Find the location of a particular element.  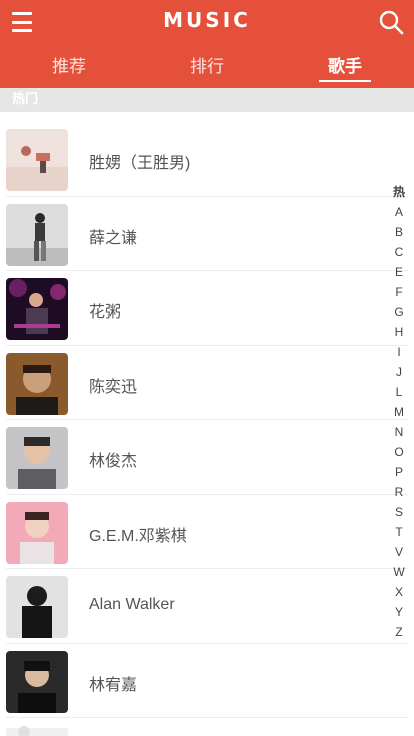

next-row-peek is located at coordinates (37, 728).